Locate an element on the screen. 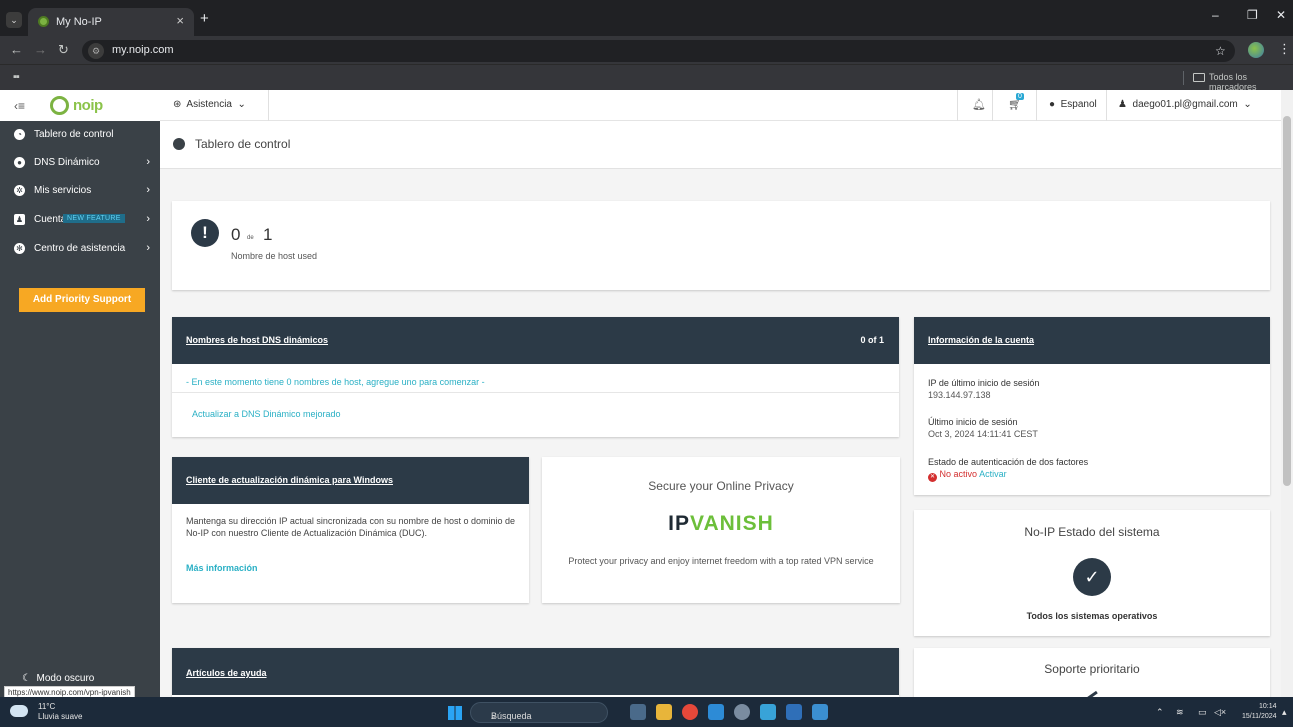 The height and width of the screenshot is (727, 1293). weather-temp: 11°C is located at coordinates (47, 706).